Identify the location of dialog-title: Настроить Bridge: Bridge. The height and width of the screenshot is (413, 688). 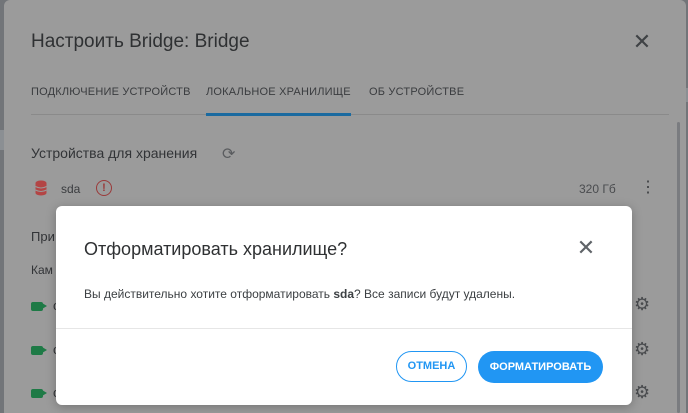
(140, 41).